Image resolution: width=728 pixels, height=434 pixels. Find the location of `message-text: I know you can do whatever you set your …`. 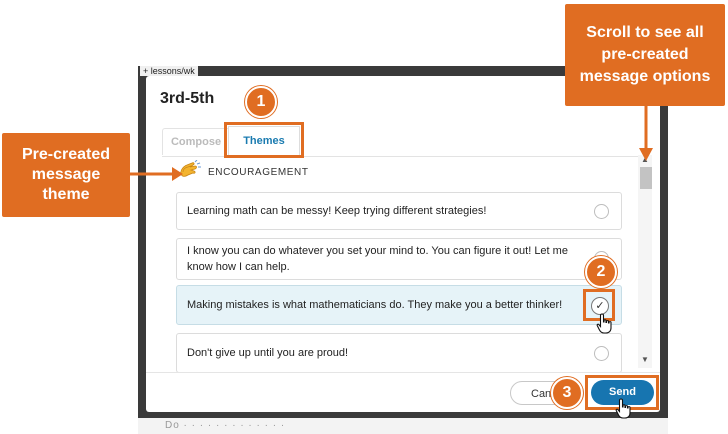

message-text: I know you can do whatever you set your … is located at coordinates (377, 259).